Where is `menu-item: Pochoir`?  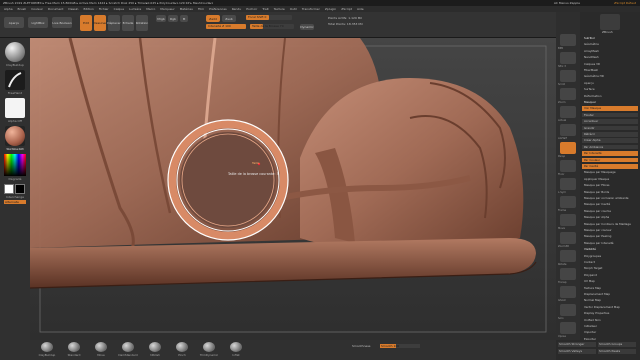
menu-item: Pochoir is located at coordinates (251, 9).